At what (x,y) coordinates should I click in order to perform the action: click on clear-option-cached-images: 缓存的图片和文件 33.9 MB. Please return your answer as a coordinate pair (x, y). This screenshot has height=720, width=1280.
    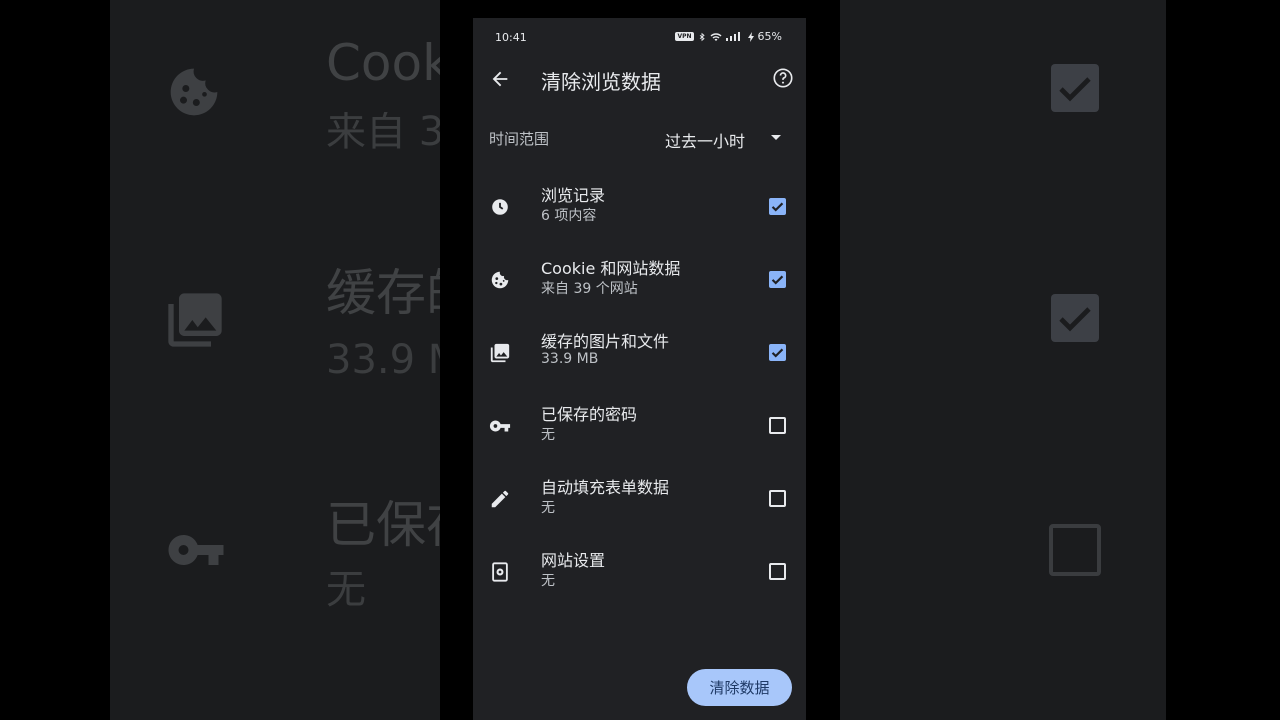
    Looking at the image, I should click on (639, 356).